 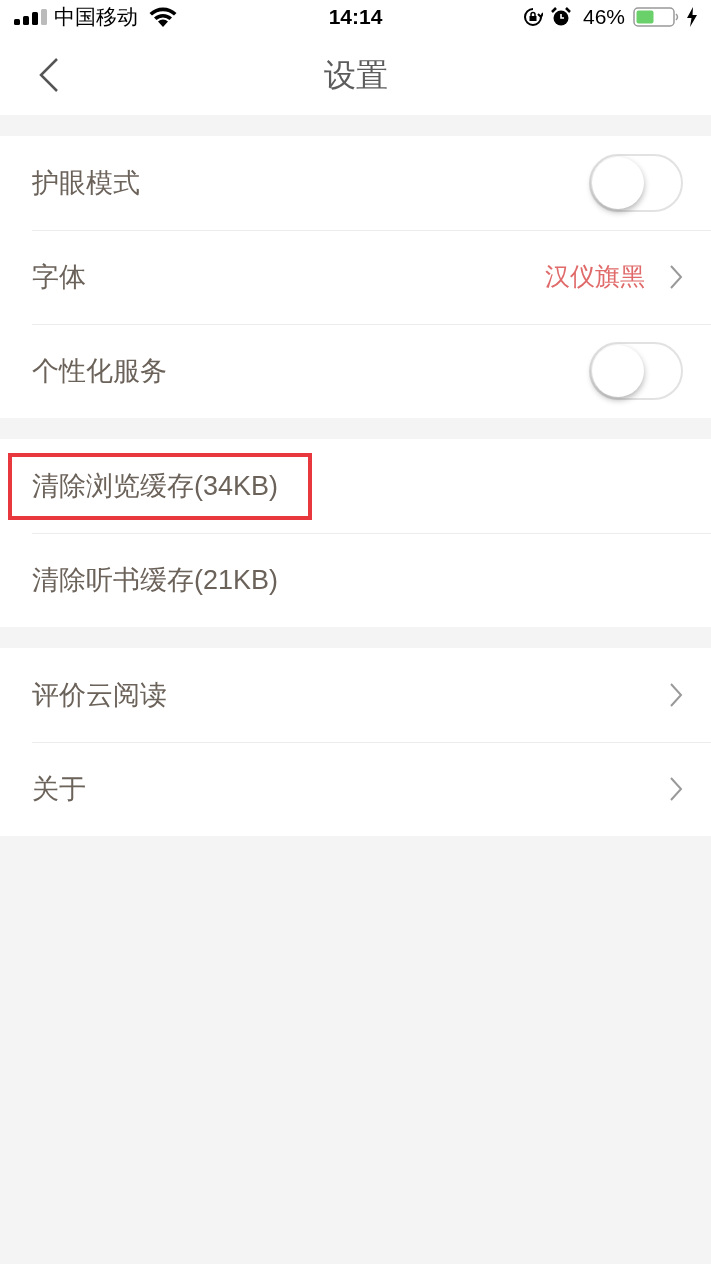 I want to click on settings-row: 评价云阅读, so click(x=355, y=695).